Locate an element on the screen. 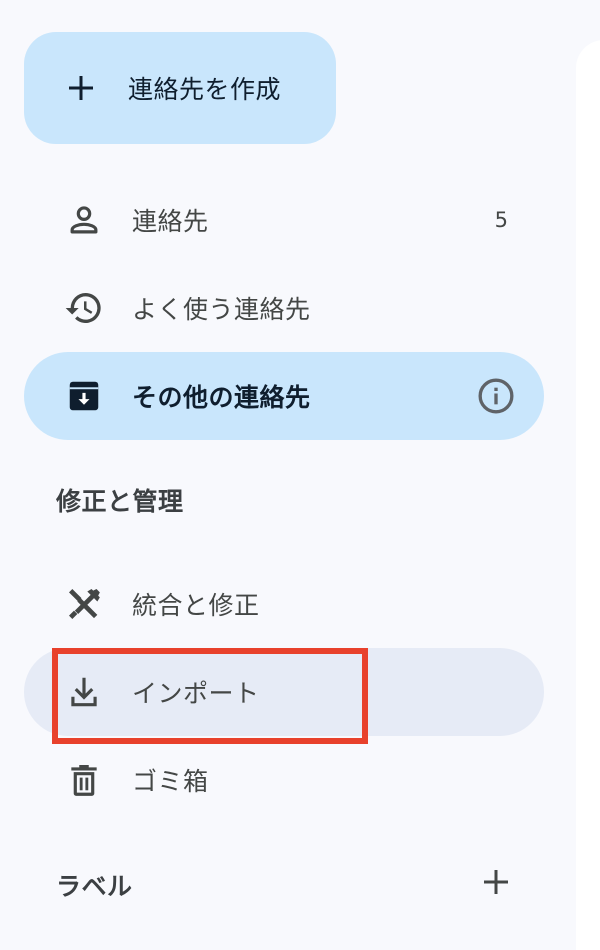  archive-download-icon is located at coordinates (84, 396).